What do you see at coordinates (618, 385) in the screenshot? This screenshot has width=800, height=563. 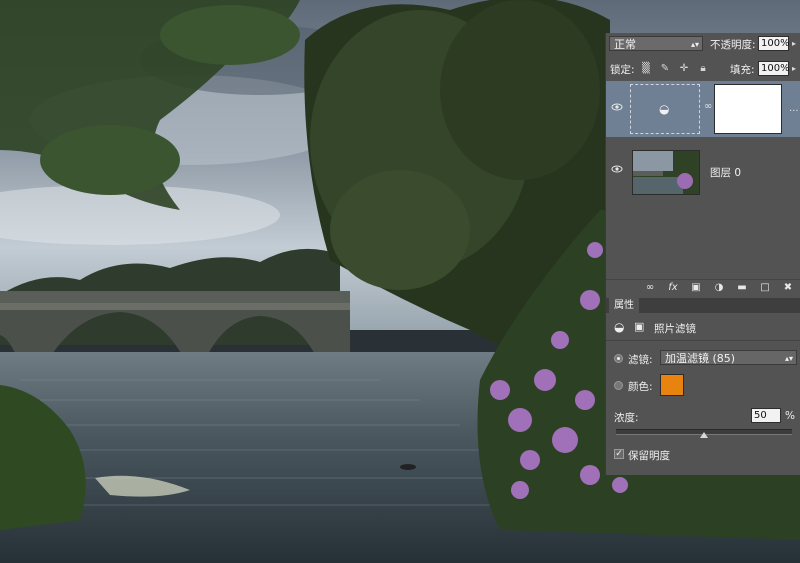 I see `color-radio` at bounding box center [618, 385].